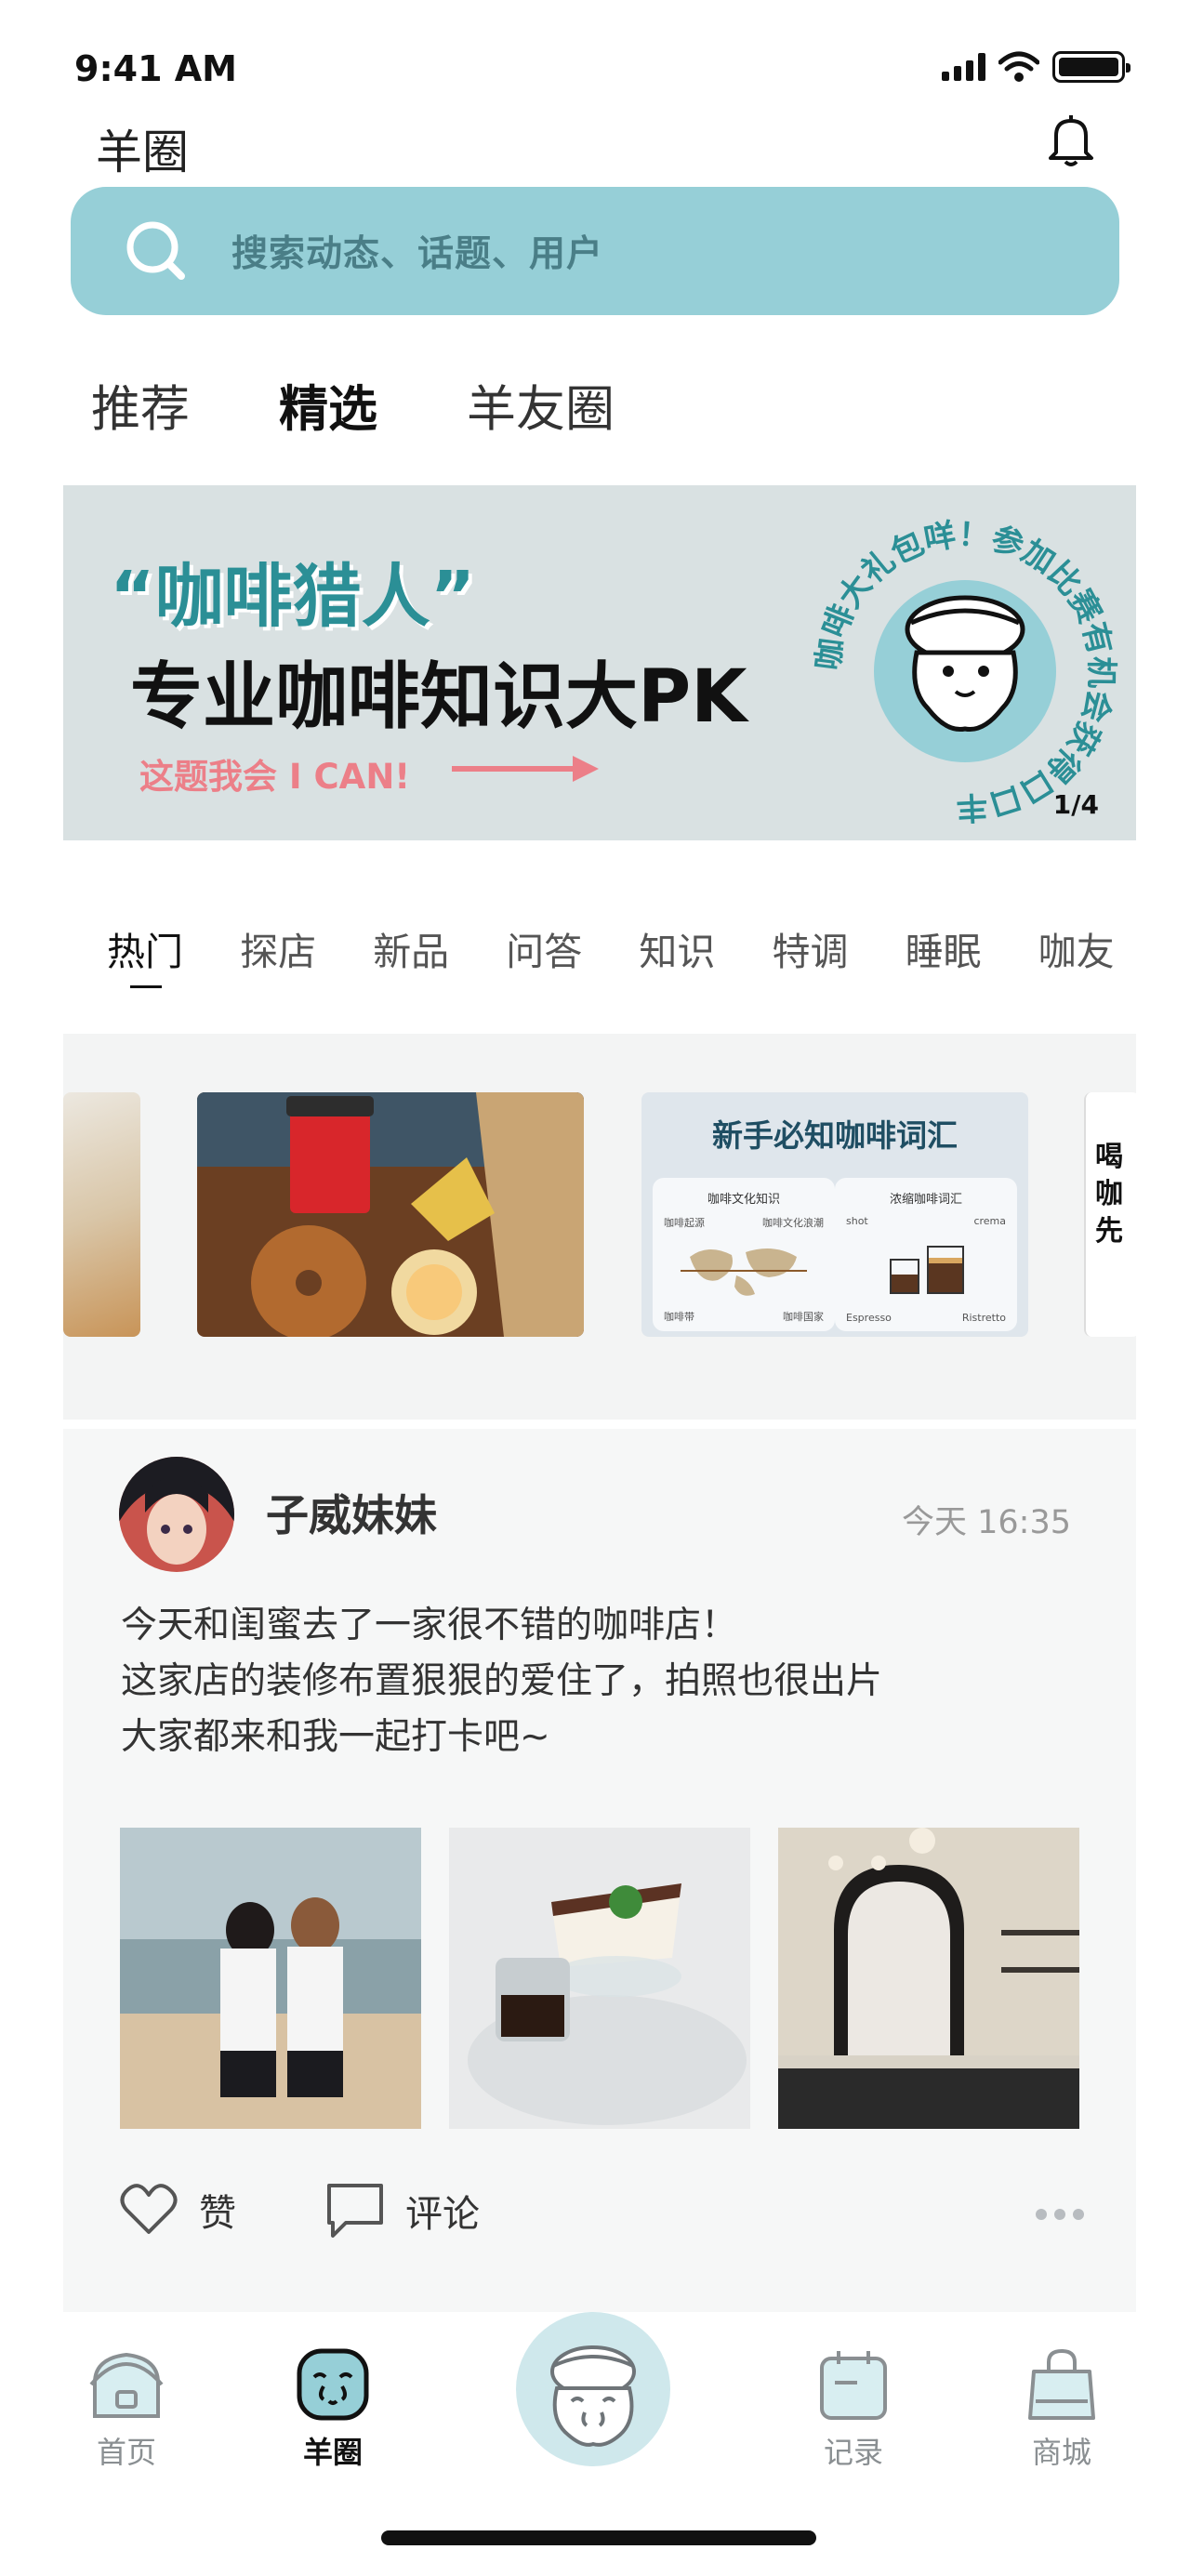  I want to click on info-panel: 浓缩咖啡词汇 shot crema Espresso Ristretto, so click(926, 1254).